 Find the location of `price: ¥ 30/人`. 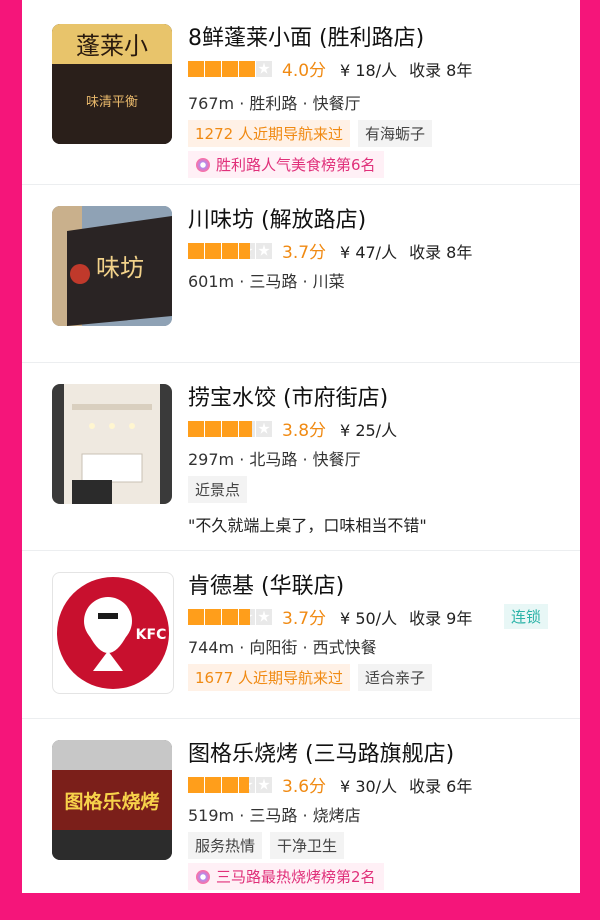

price: ¥ 30/人 is located at coordinates (369, 786).